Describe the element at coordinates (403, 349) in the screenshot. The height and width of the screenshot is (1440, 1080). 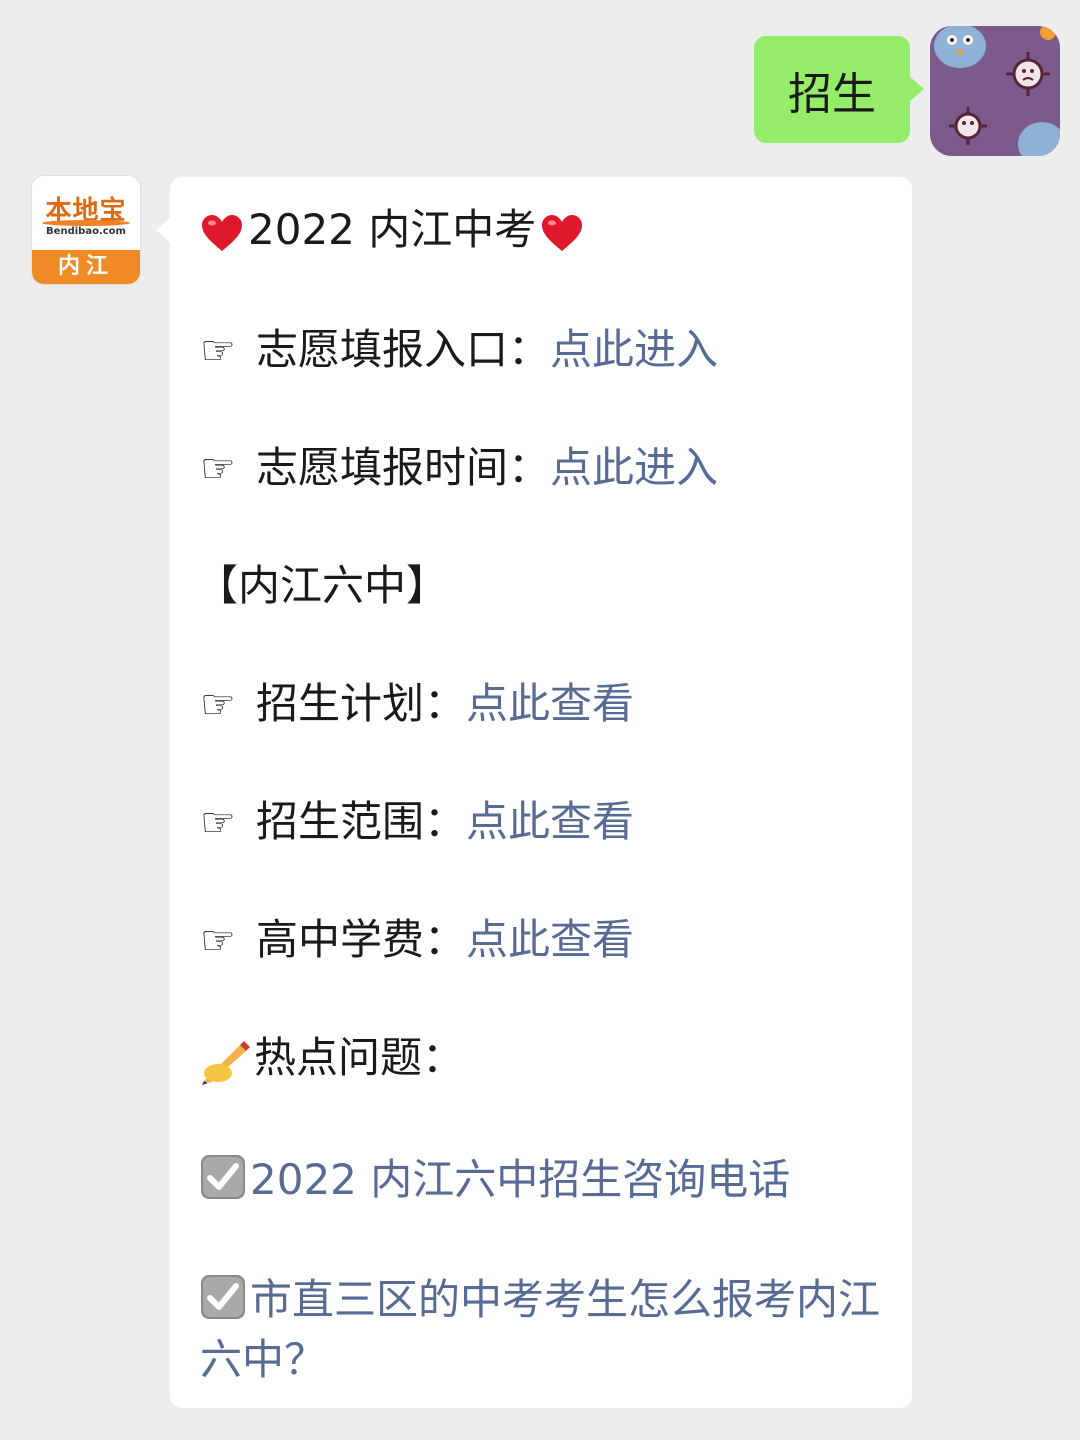
I see `item-label: 志愿填报入口：` at that location.